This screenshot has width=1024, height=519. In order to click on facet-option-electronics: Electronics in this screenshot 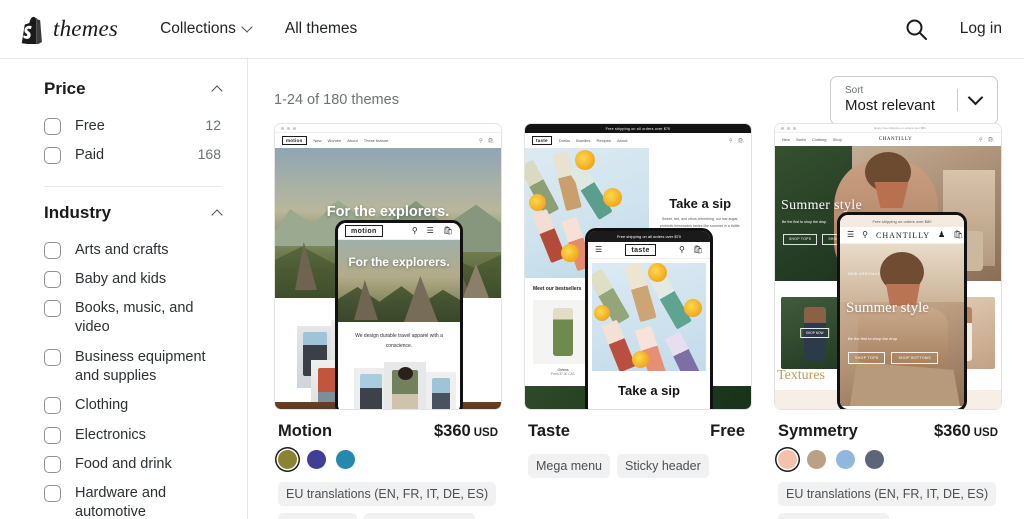, I will do `click(132, 435)`.